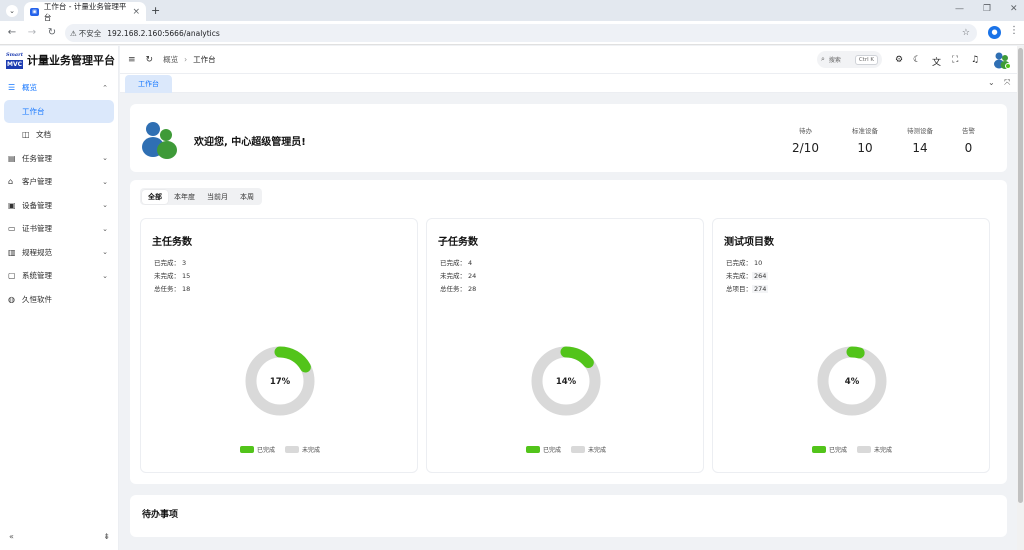  Describe the element at coordinates (566, 381) in the screenshot. I see `progress-donut: 14%` at that location.